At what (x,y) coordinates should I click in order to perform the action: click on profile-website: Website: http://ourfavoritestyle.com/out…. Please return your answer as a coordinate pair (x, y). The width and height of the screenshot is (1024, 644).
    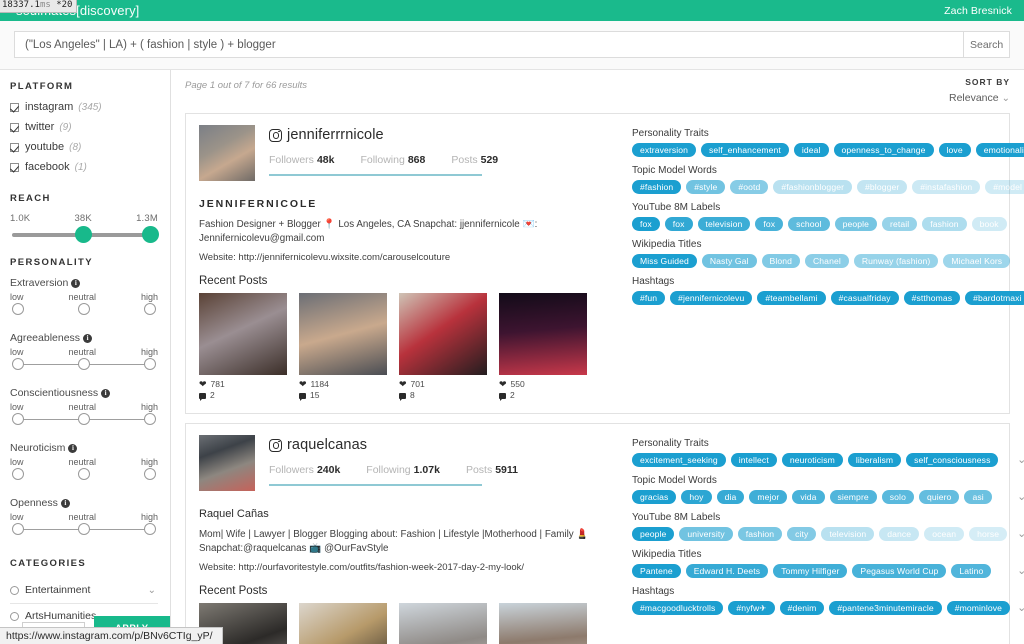
    Looking at the image, I should click on (406, 567).